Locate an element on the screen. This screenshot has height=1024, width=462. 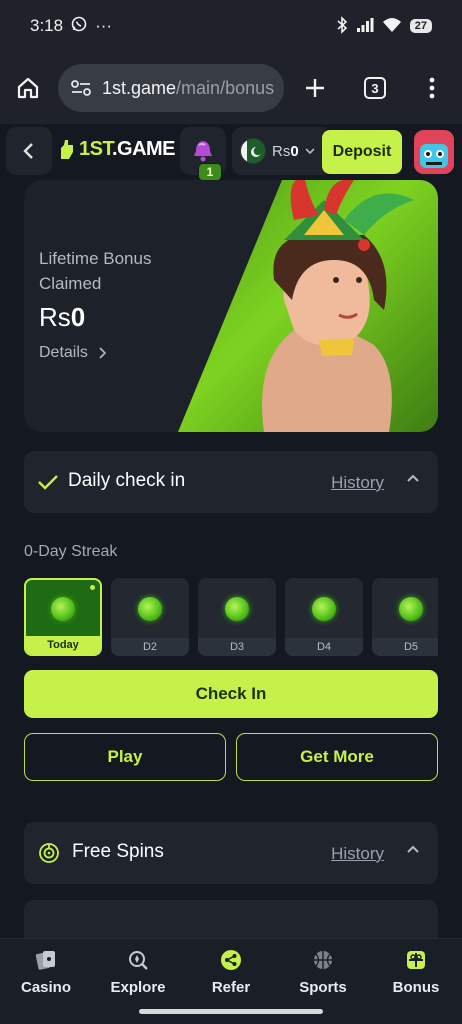
share-icon is located at coordinates (231, 960).